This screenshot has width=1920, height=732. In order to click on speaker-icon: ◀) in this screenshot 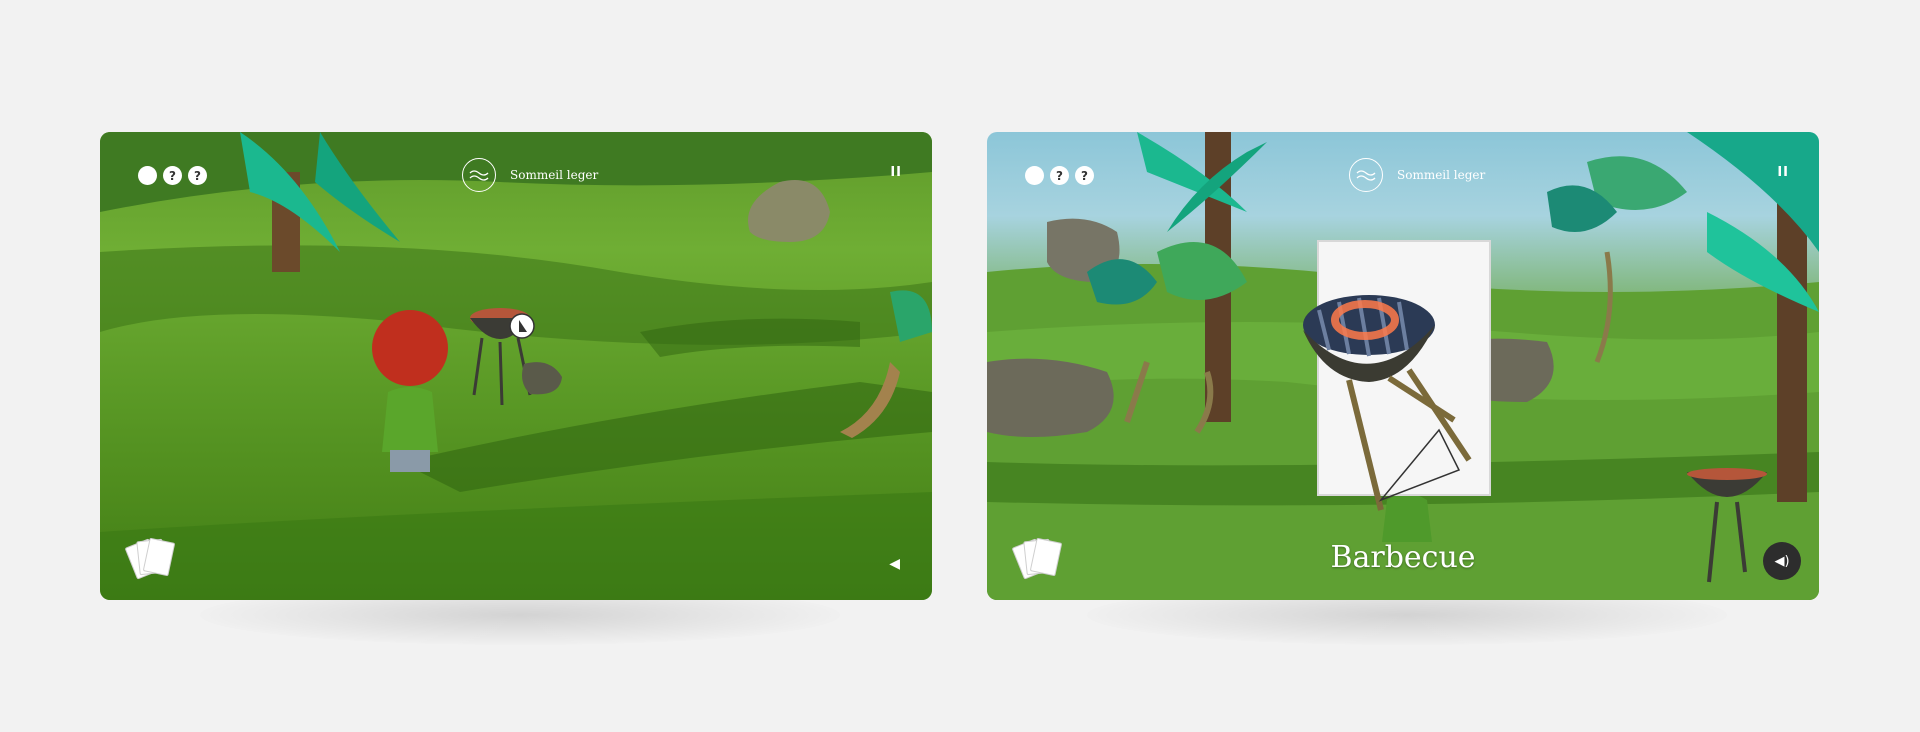, I will do `click(1782, 561)`.